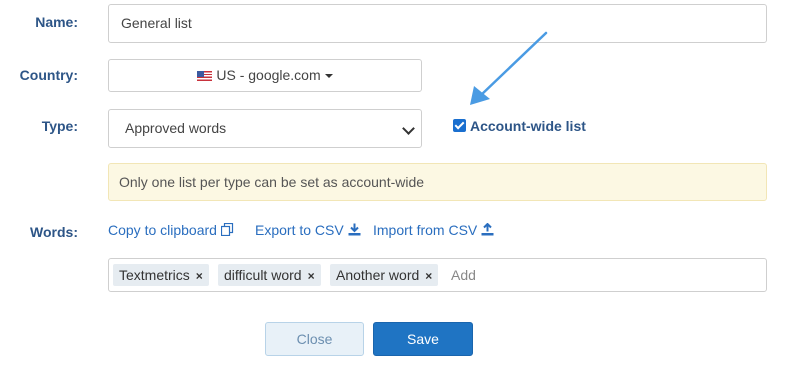 The image size is (790, 370). What do you see at coordinates (162, 230) in the screenshot?
I see `copy-link-label: Copy to clipboard` at bounding box center [162, 230].